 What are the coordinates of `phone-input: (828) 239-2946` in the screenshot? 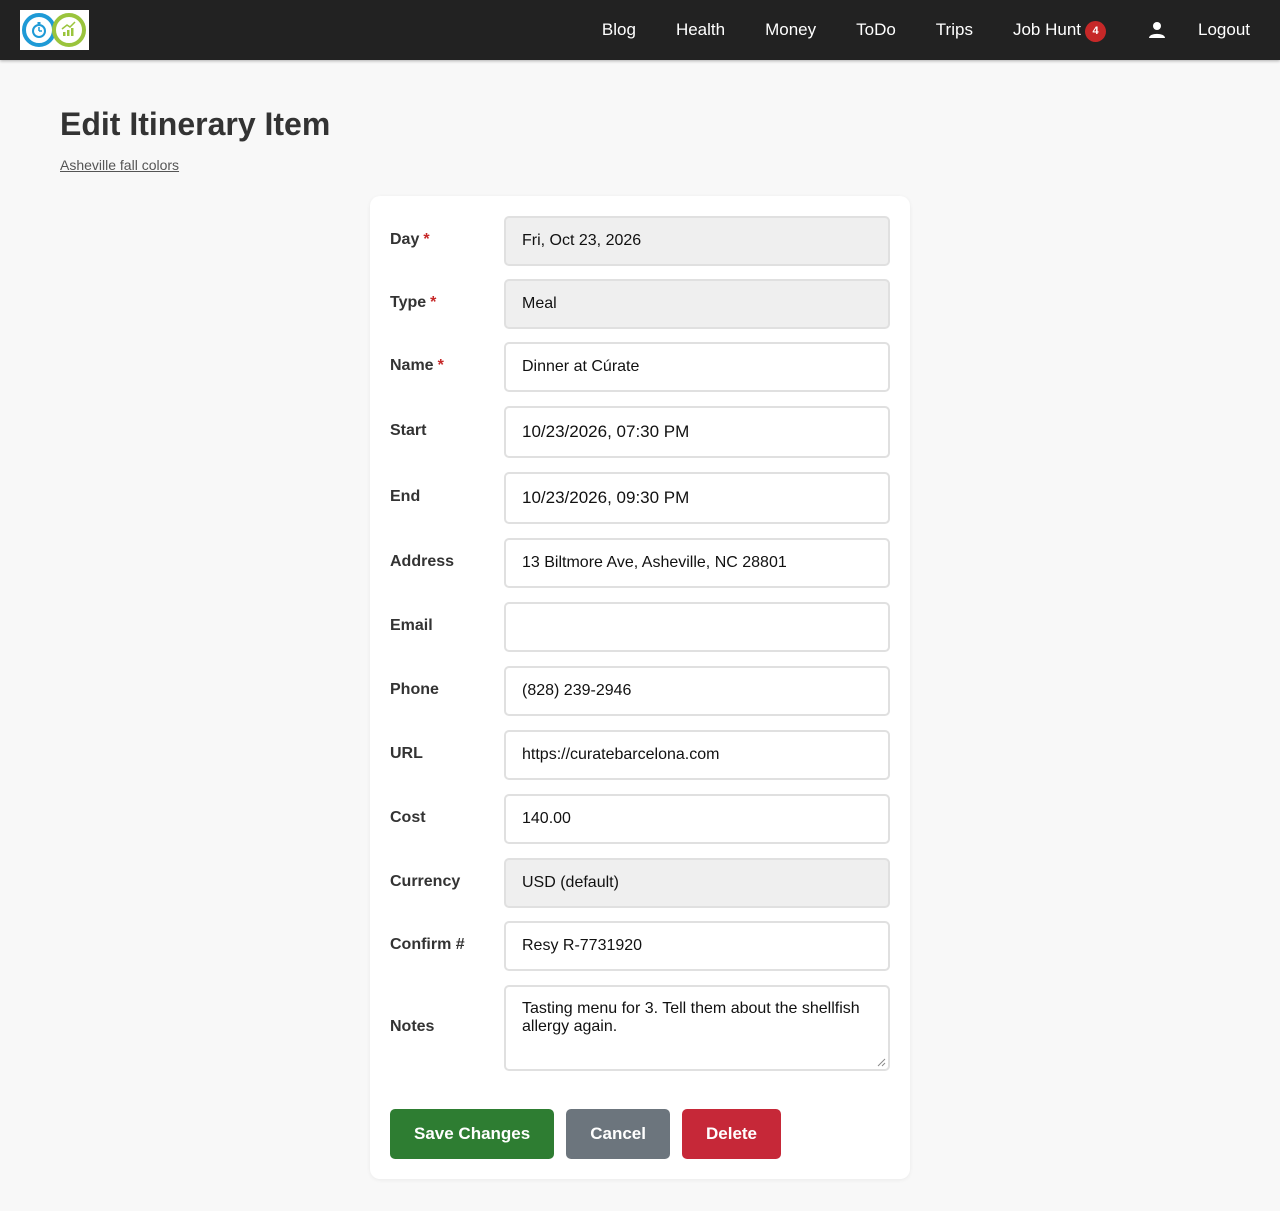 It's located at (697, 691).